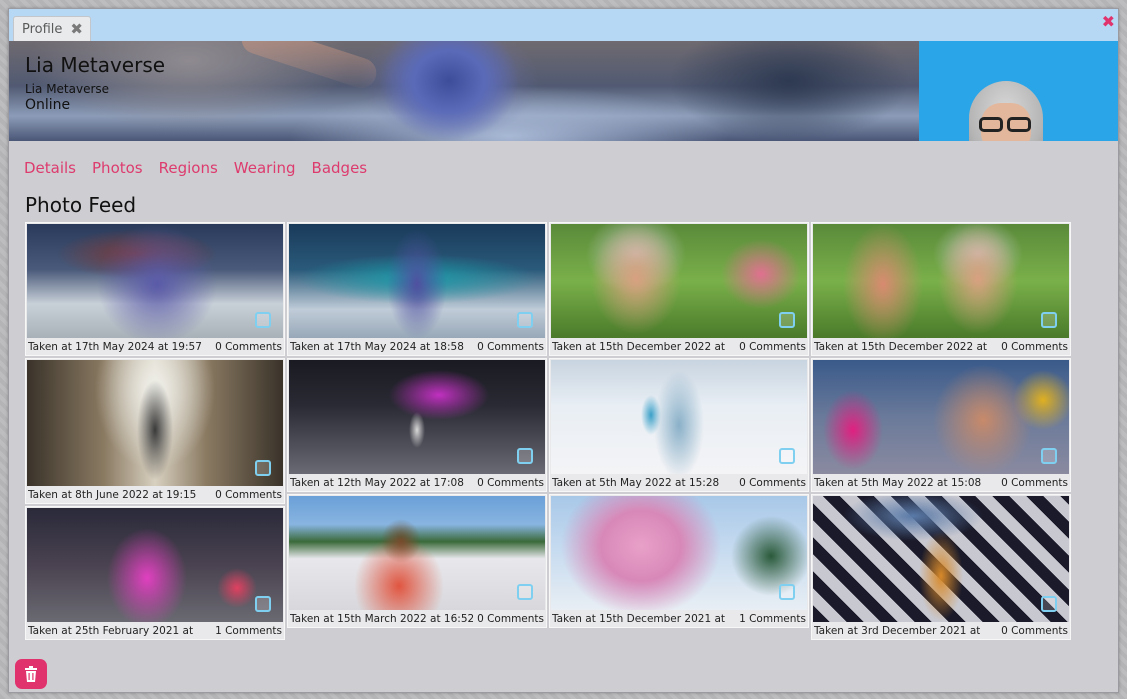  I want to click on profile-nav: Details Photos Regions Wearing Badges, so click(195, 168).